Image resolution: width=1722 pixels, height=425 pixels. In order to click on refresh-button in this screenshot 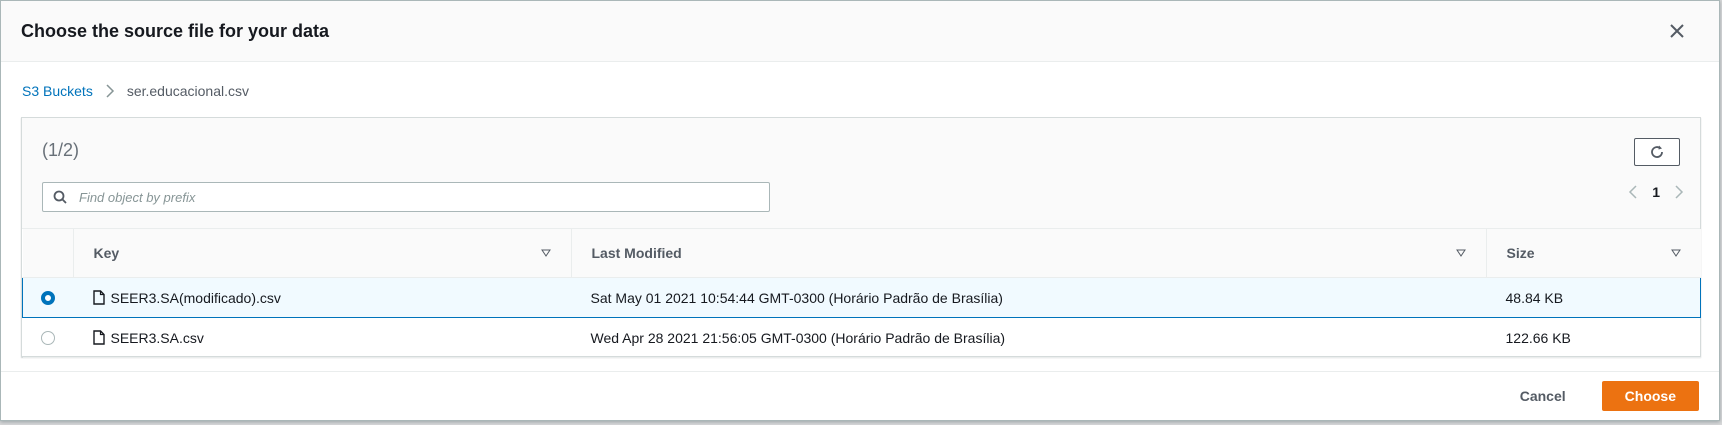, I will do `click(1657, 152)`.